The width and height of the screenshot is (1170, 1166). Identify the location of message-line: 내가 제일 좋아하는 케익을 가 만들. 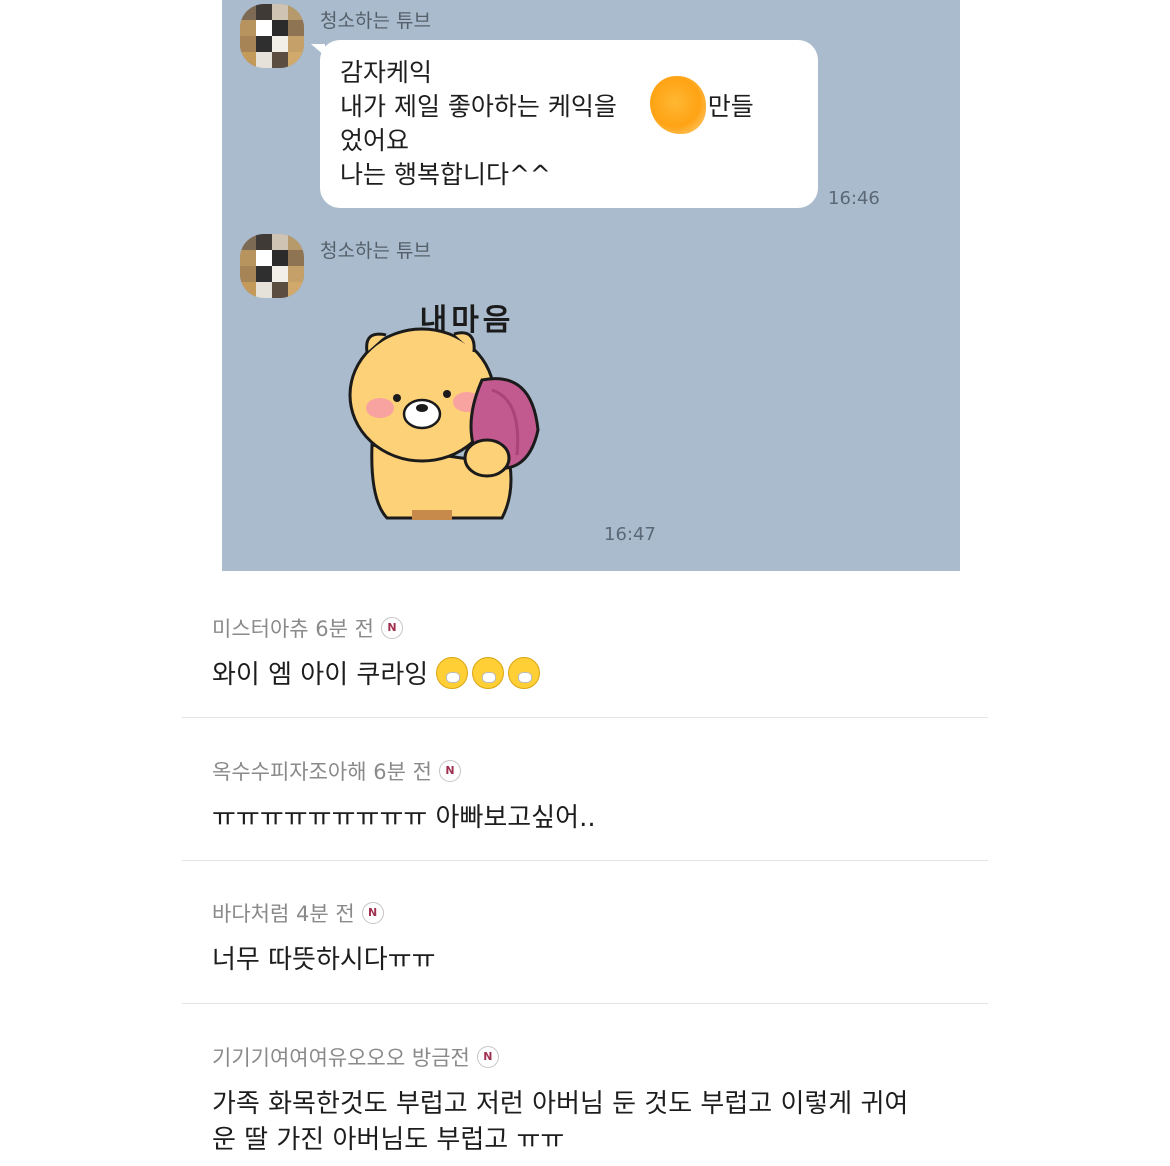
(569, 107).